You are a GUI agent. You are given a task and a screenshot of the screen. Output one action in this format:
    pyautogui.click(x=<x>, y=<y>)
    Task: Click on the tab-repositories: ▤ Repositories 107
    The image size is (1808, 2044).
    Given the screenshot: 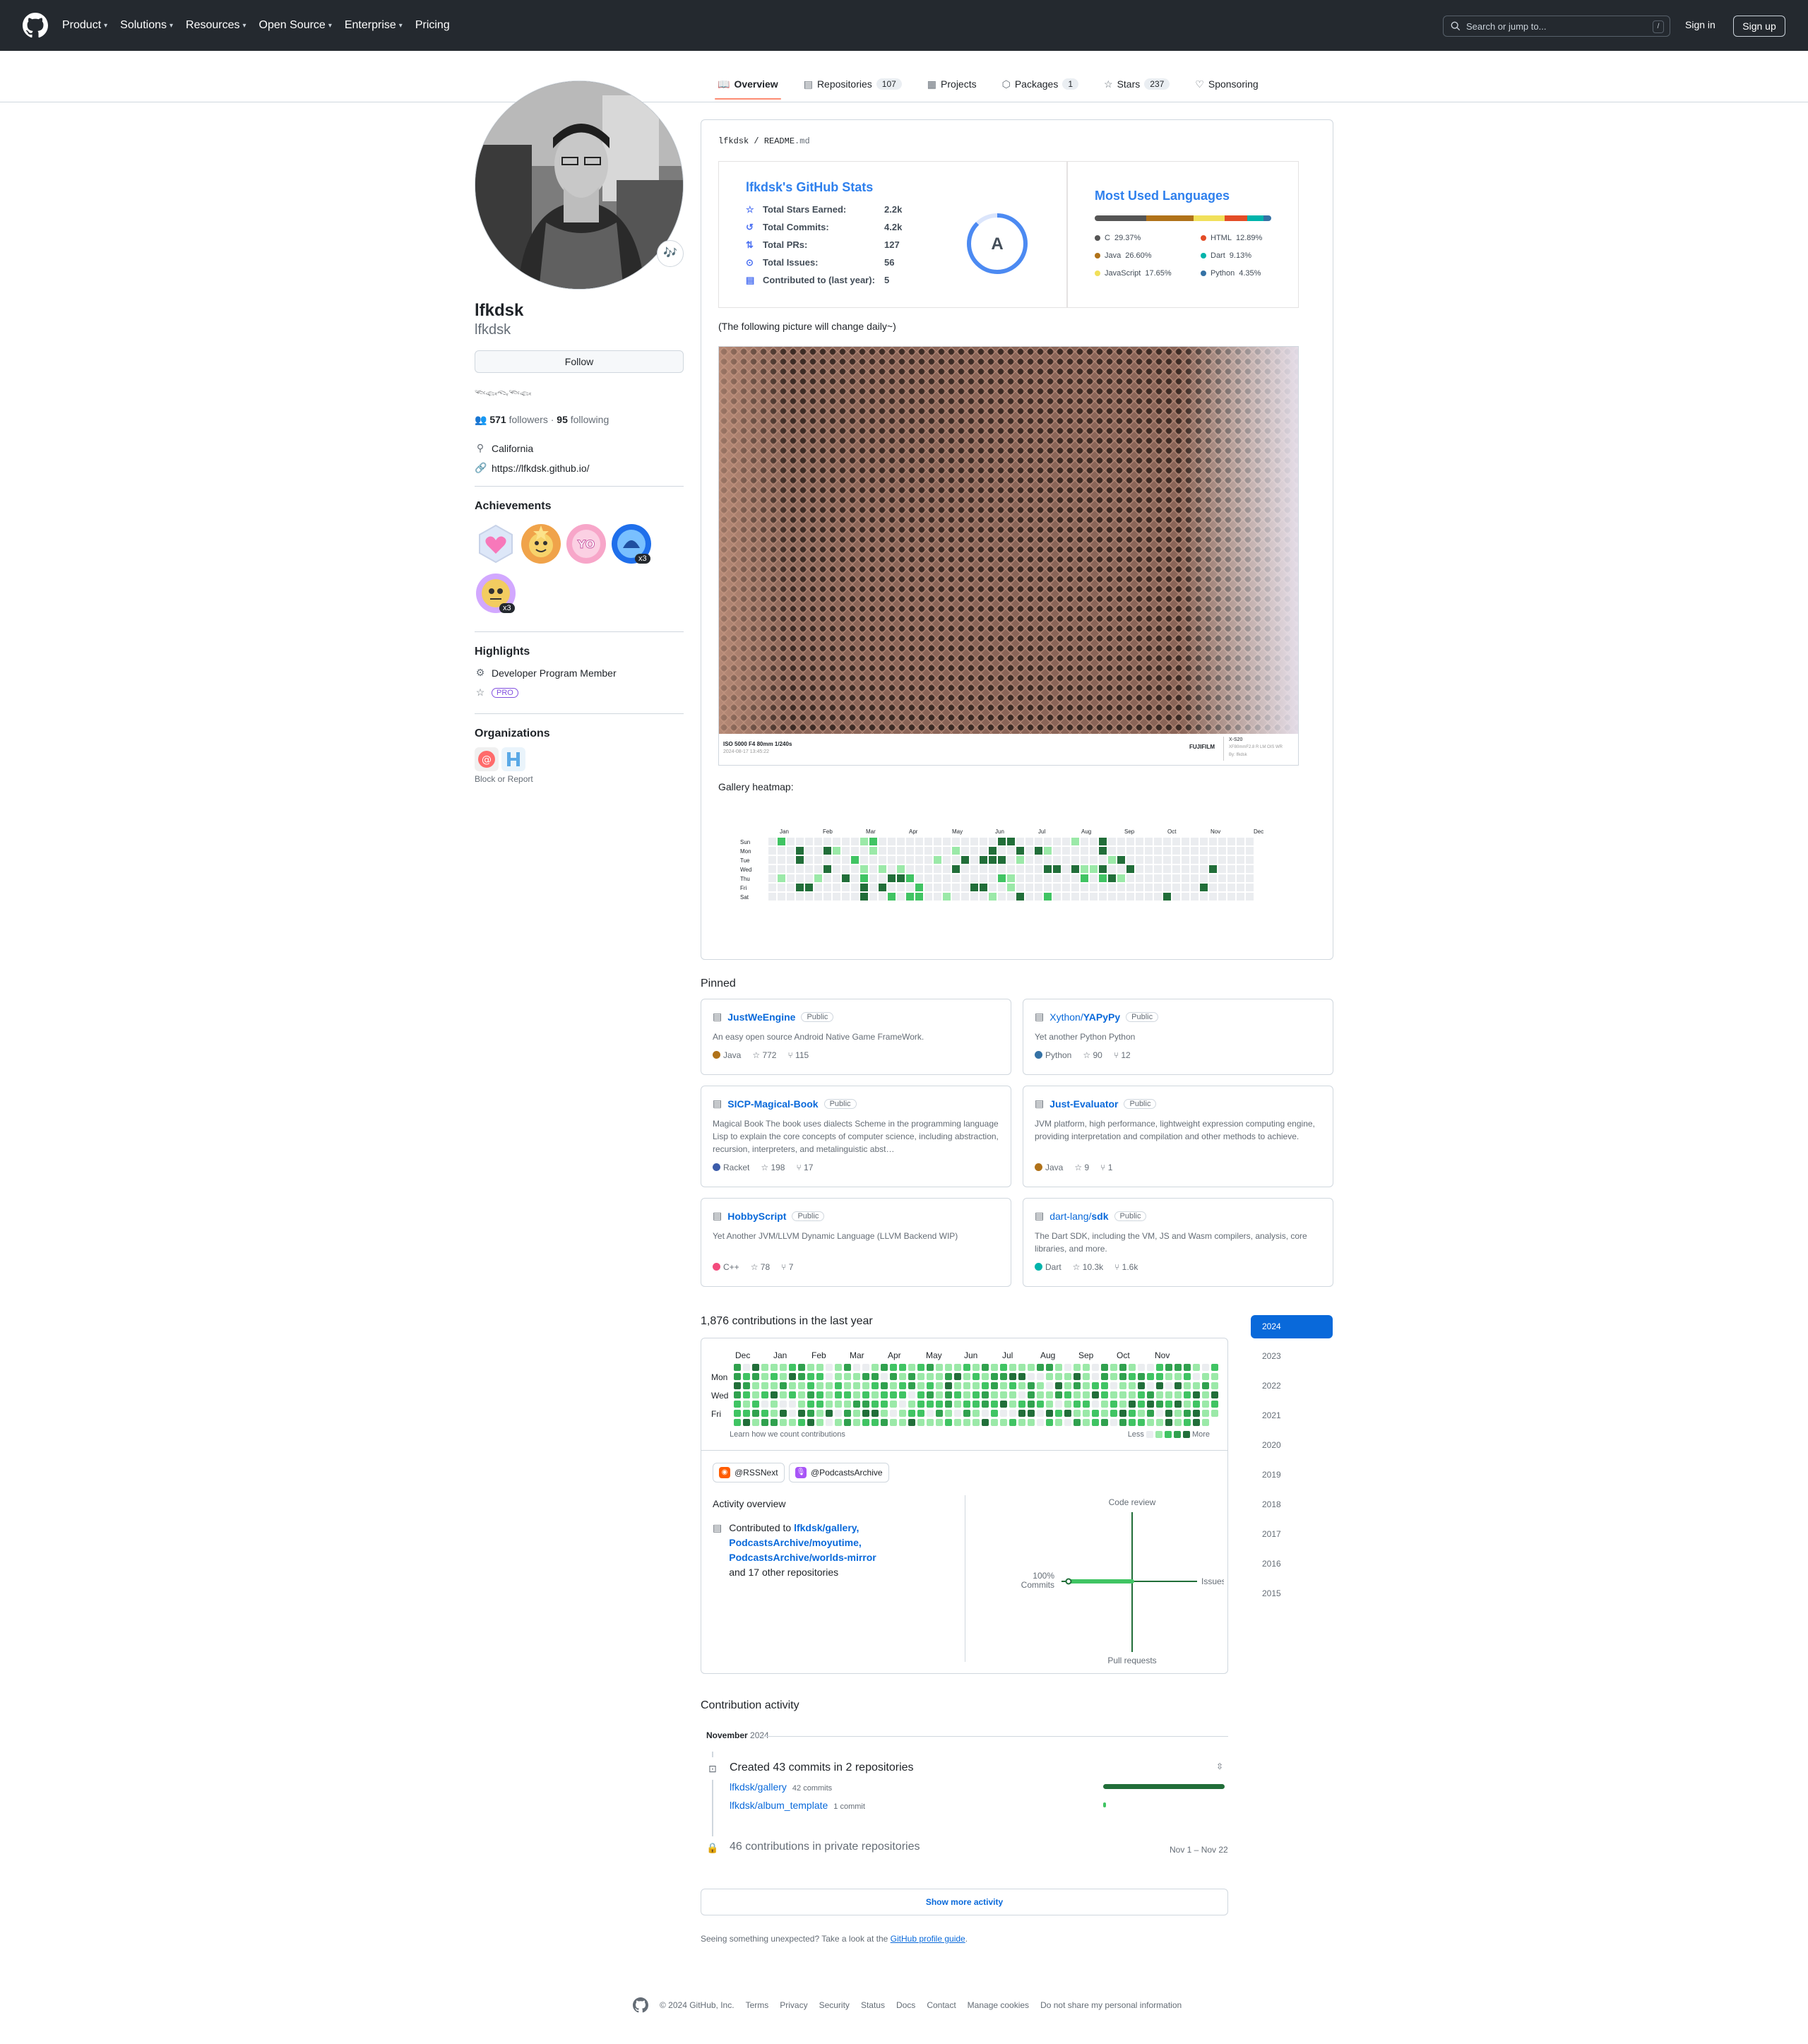 What is the action you would take?
    pyautogui.click(x=853, y=84)
    